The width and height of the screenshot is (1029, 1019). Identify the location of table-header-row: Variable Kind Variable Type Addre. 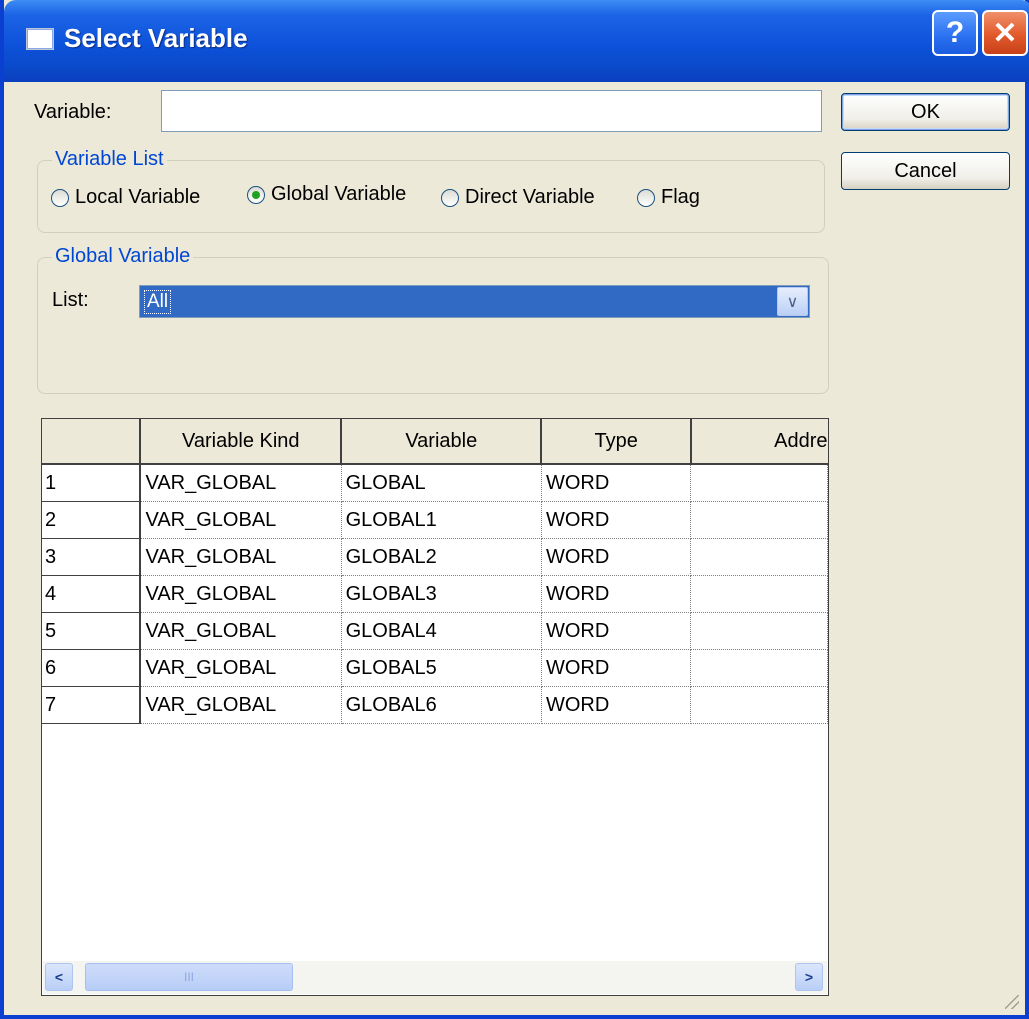
(435, 442).